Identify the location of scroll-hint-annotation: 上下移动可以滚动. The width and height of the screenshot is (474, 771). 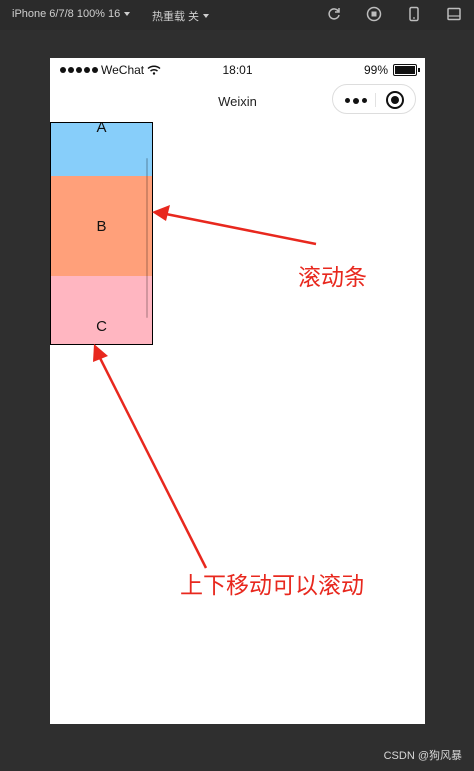
(272, 585).